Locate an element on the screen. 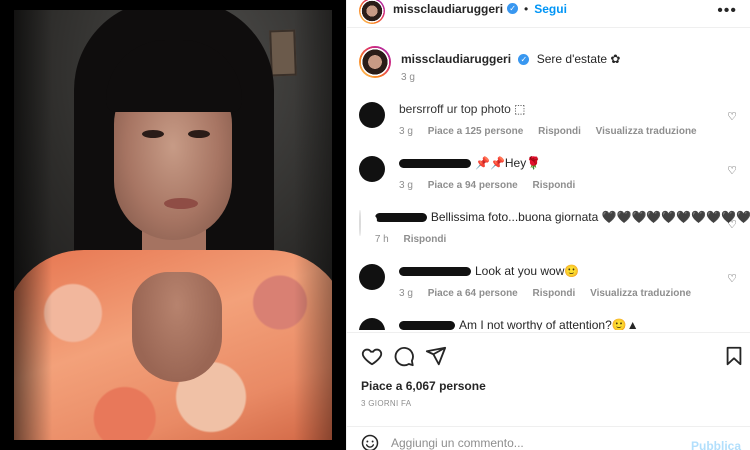 This screenshot has width=750, height=450. caption-username: missclaudiaruggeri is located at coordinates (456, 59).